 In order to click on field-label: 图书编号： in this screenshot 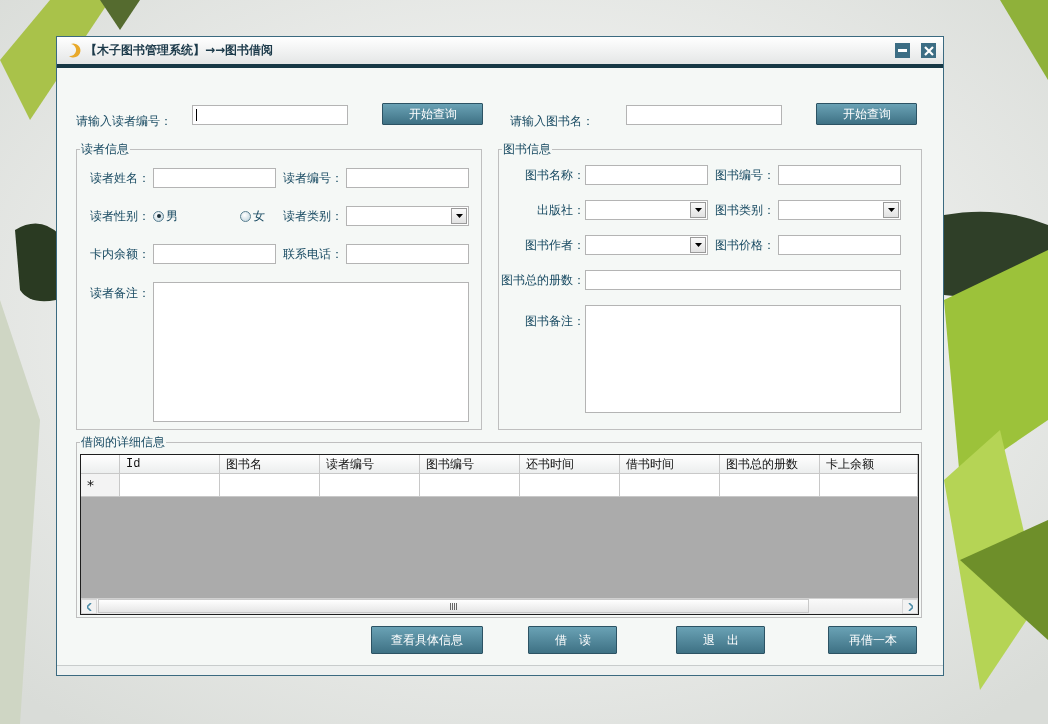, I will do `click(745, 175)`.